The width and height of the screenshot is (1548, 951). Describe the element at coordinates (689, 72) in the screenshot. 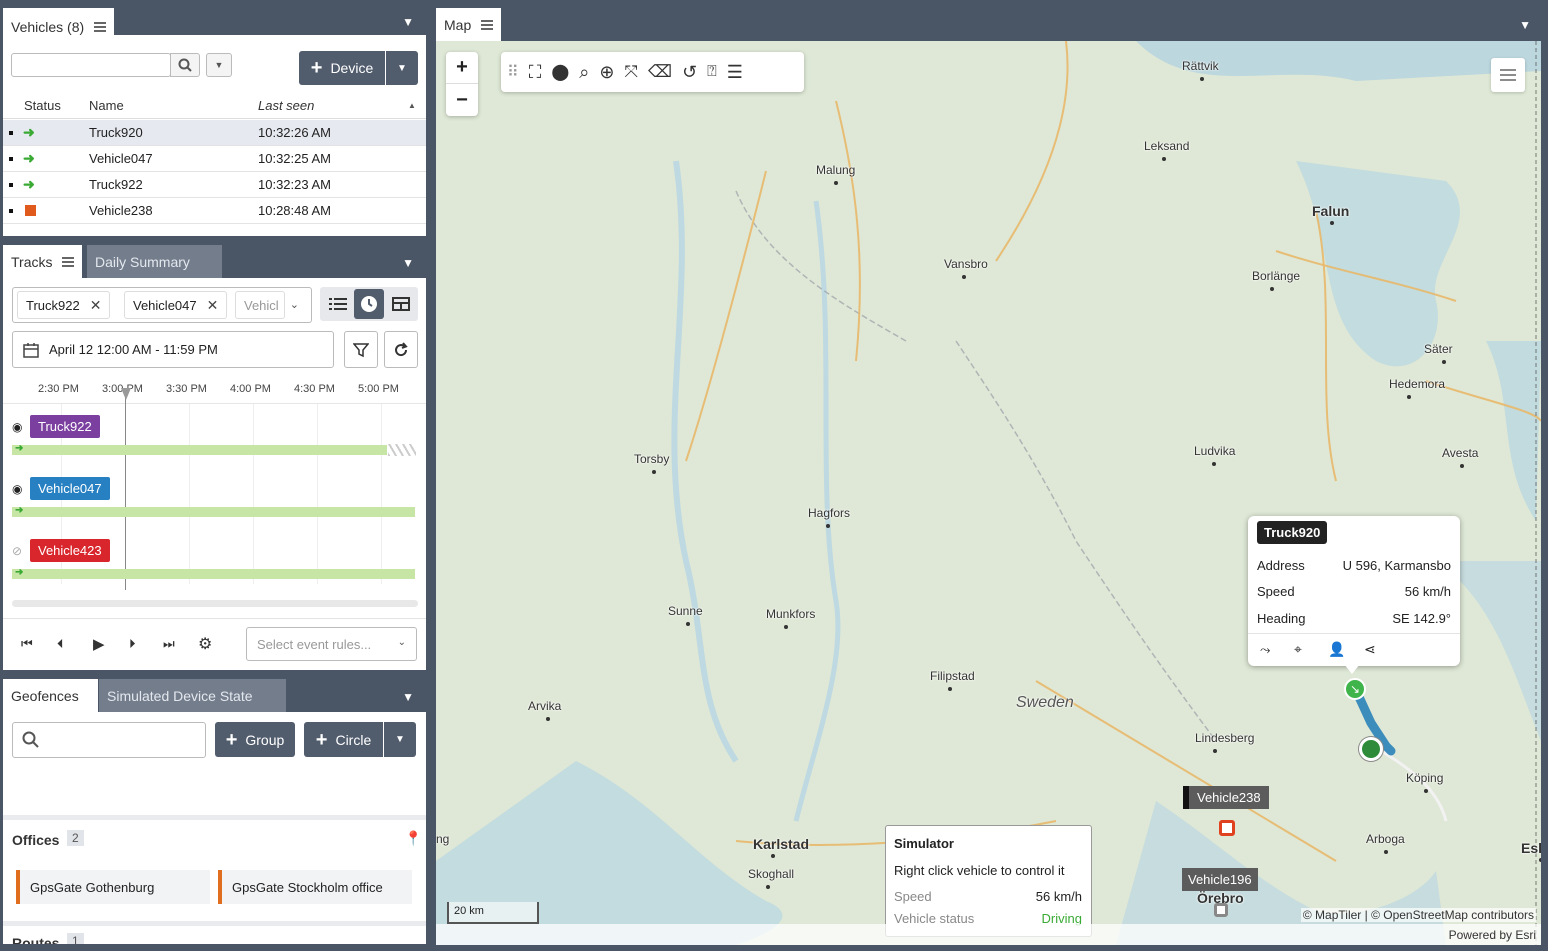

I see `undo-icon: ↺` at that location.